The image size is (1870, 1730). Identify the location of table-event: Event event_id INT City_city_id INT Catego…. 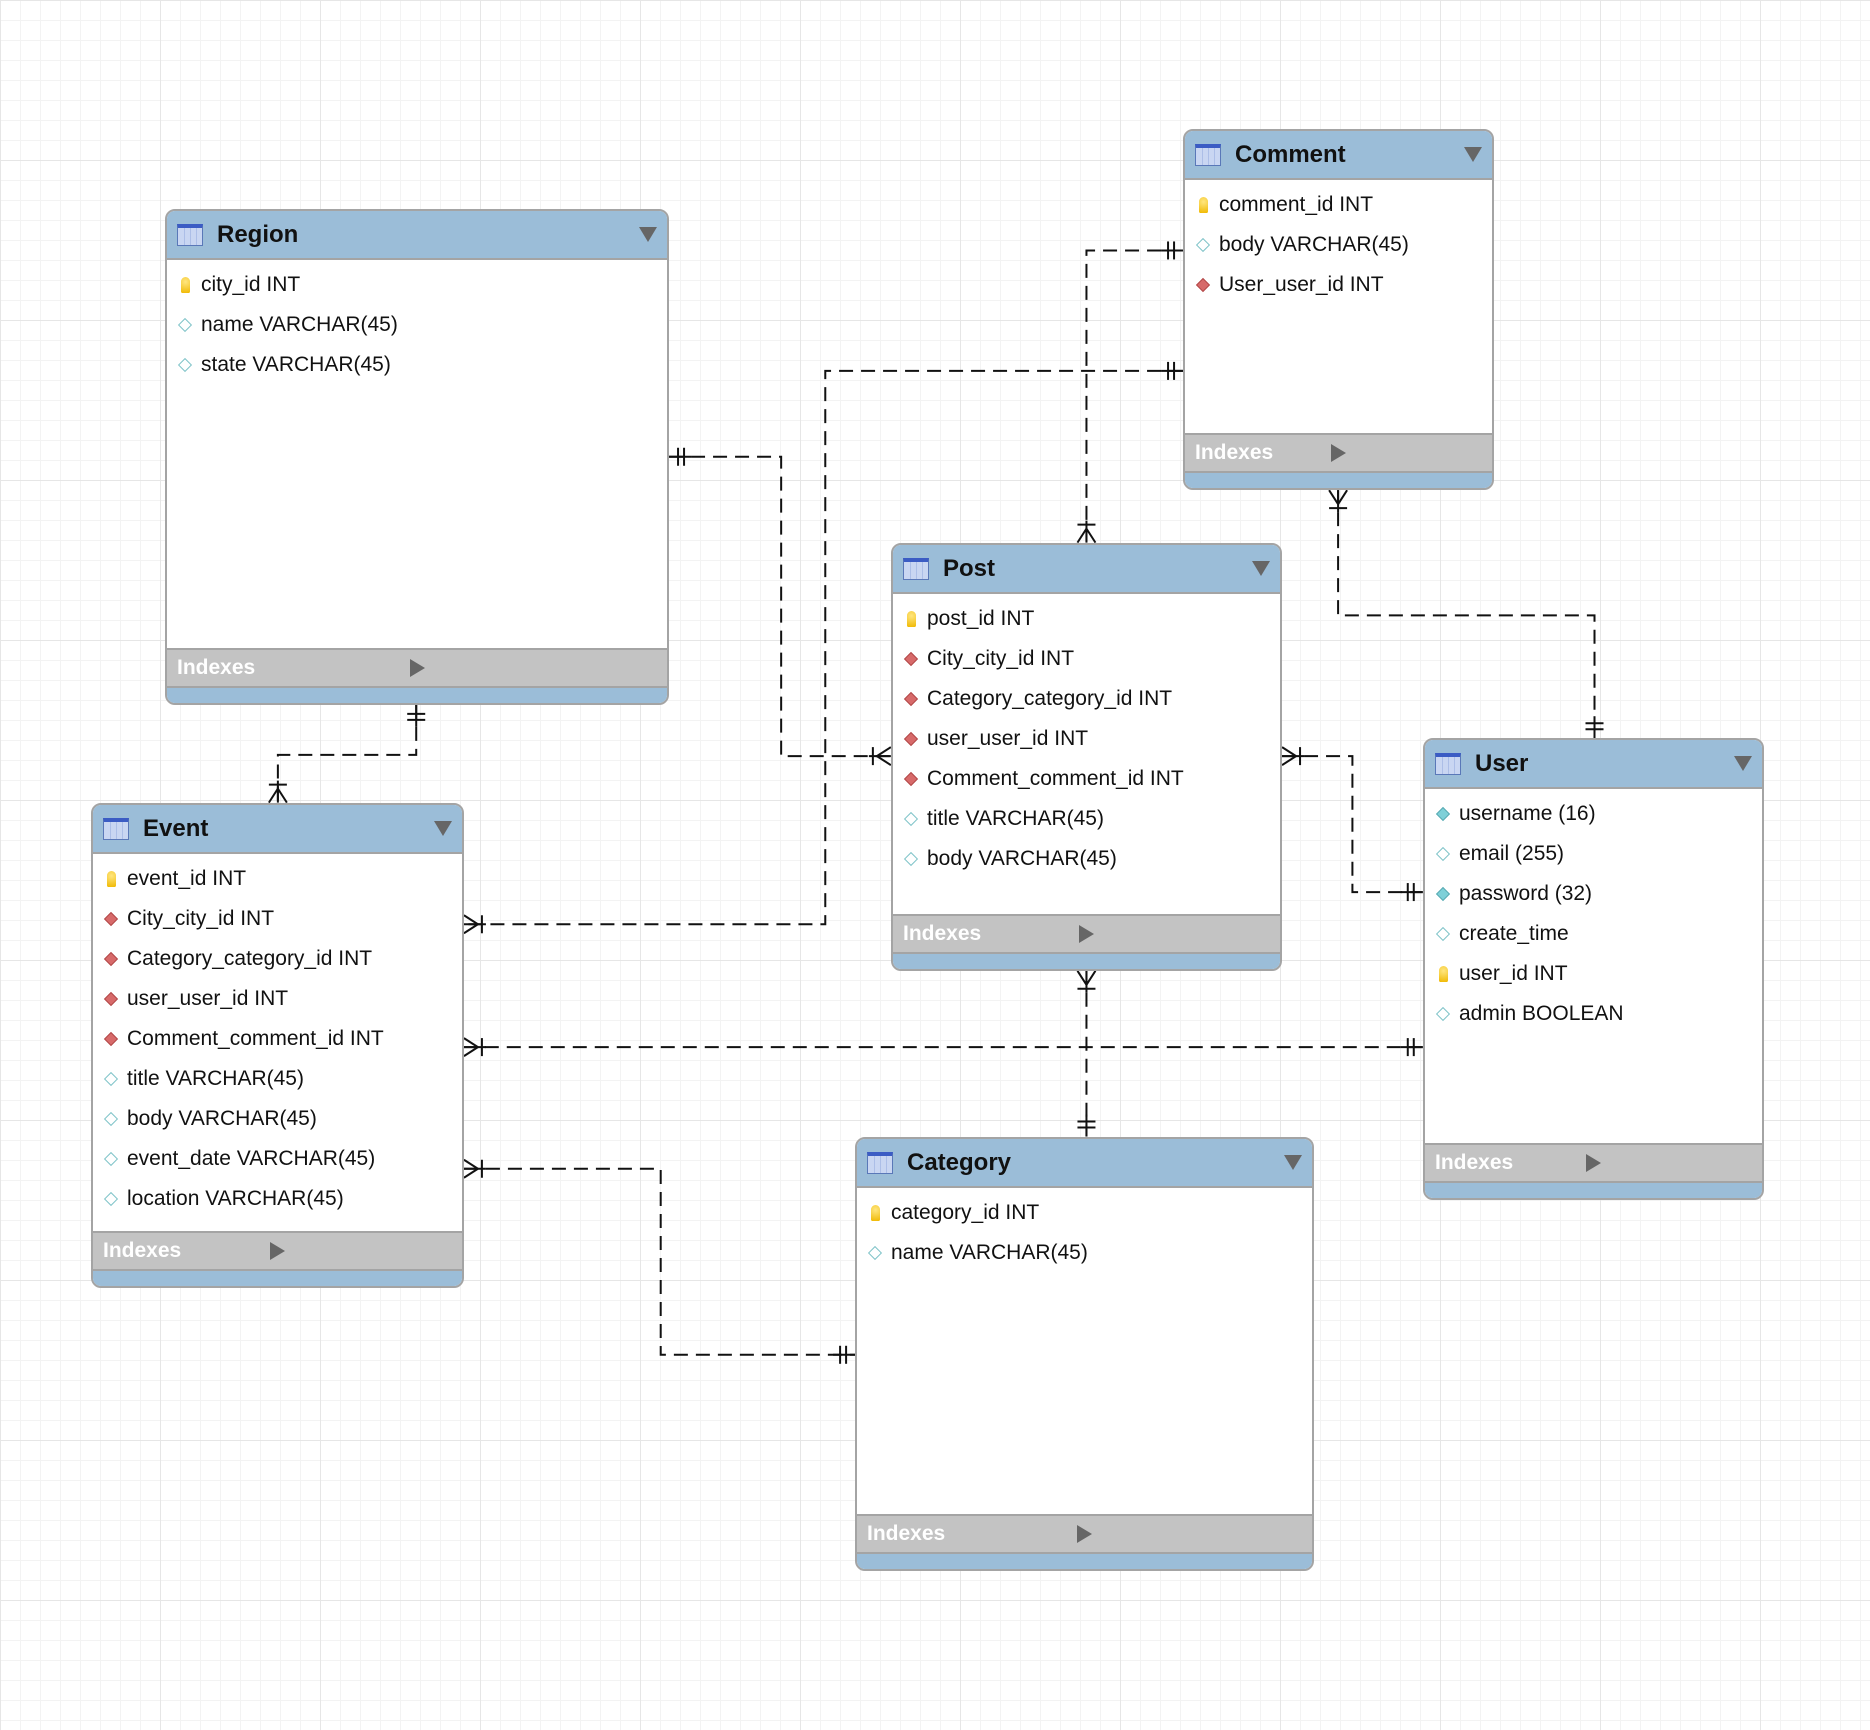
(277, 1045).